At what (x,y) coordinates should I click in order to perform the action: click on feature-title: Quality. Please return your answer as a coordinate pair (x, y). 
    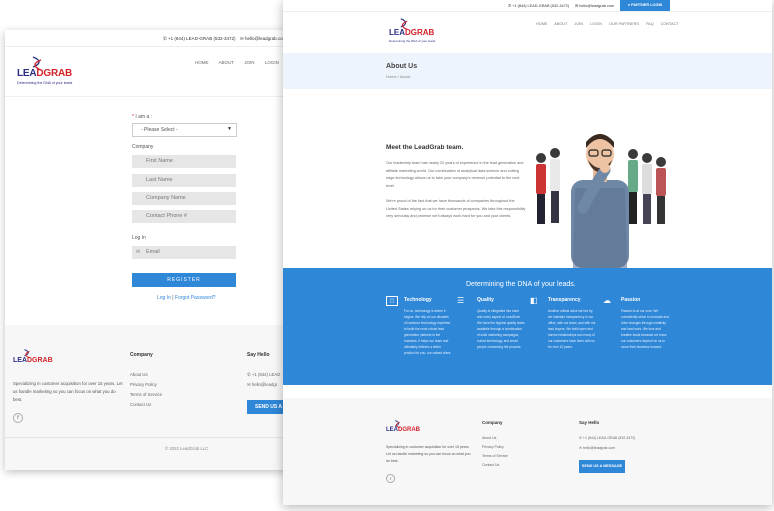
    Looking at the image, I should click on (485, 300).